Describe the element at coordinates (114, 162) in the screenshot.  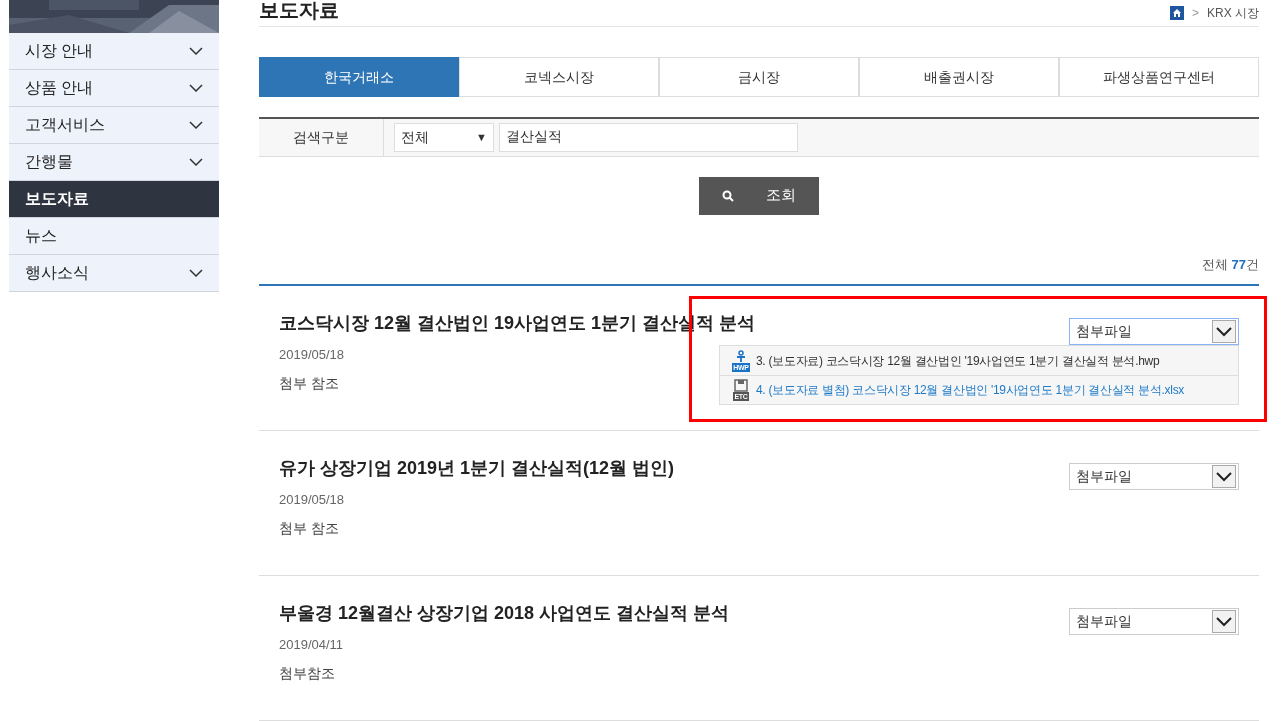
I see `sidebar-item: 간행물` at that location.